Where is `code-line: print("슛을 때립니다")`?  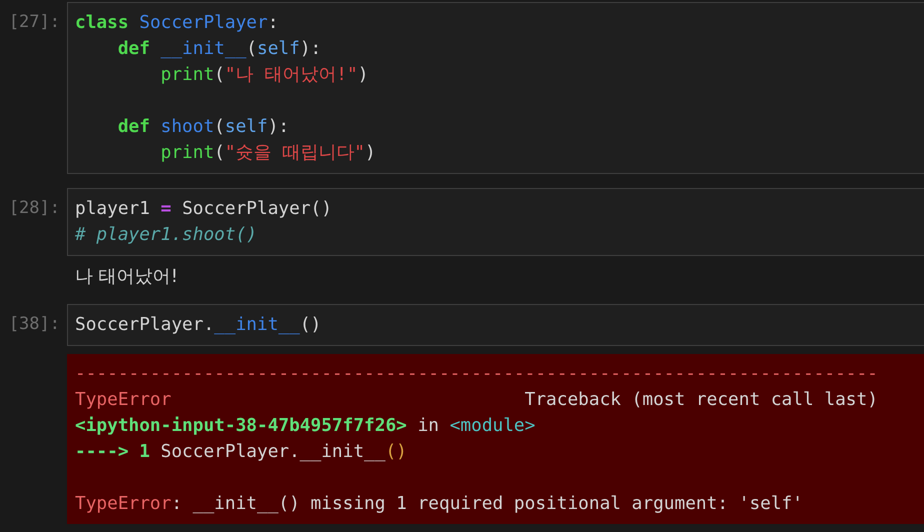
code-line: print("슛을 때립니다") is located at coordinates (268, 153).